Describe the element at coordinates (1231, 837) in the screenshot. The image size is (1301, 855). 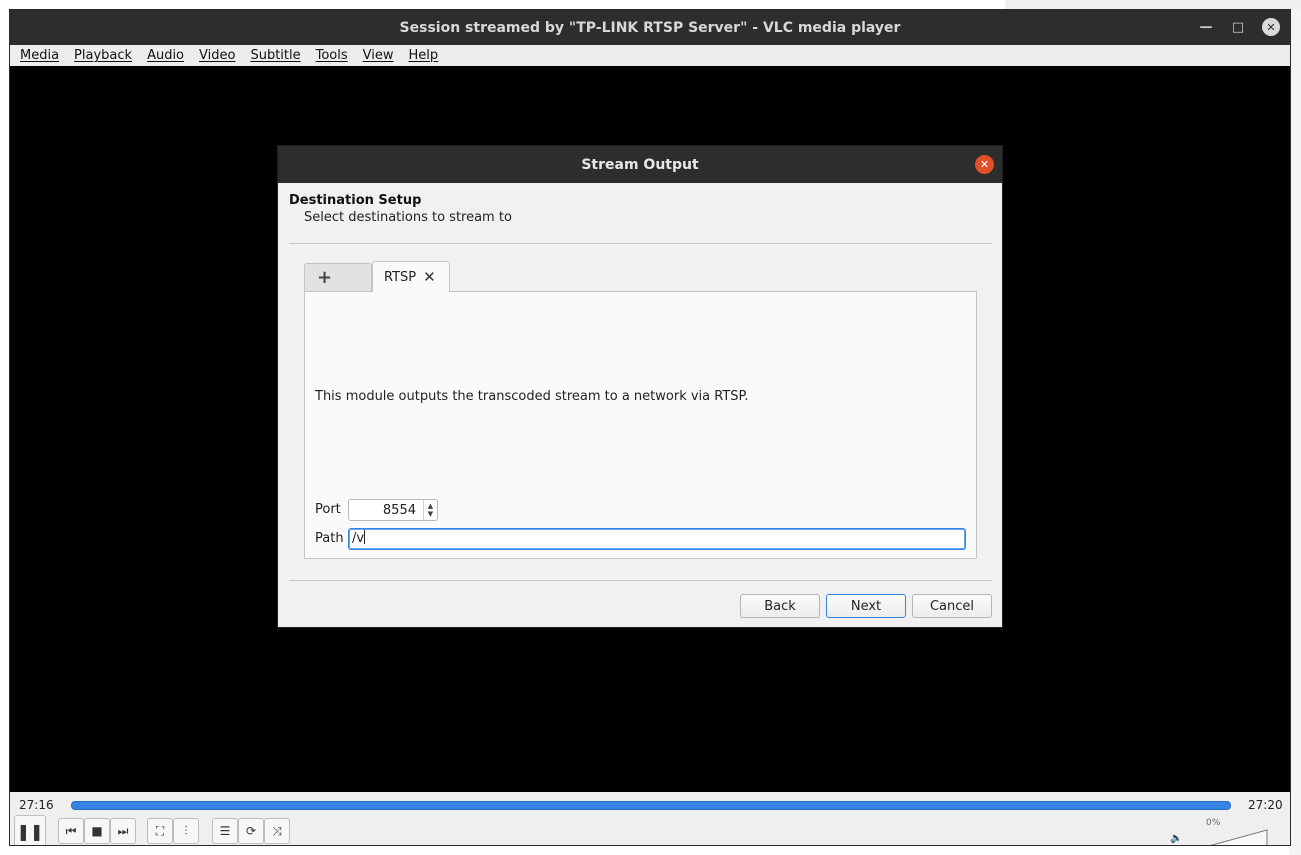
I see `volume-slider` at that location.